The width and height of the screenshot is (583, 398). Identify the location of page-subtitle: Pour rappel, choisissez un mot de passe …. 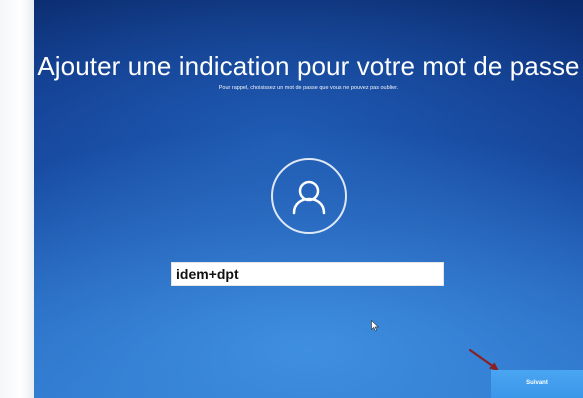
(308, 88).